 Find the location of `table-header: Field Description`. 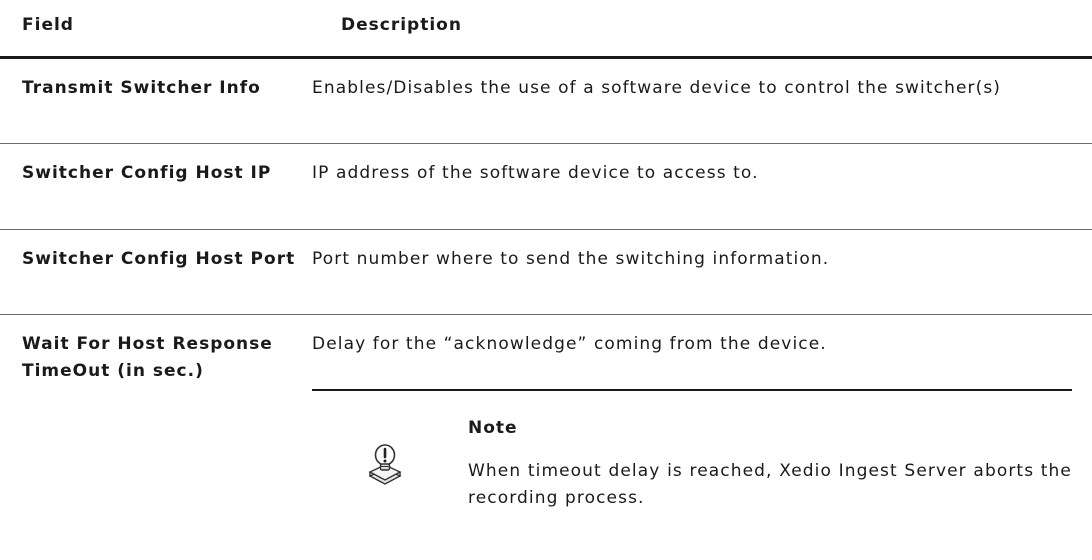

table-header: Field Description is located at coordinates (546, 28).